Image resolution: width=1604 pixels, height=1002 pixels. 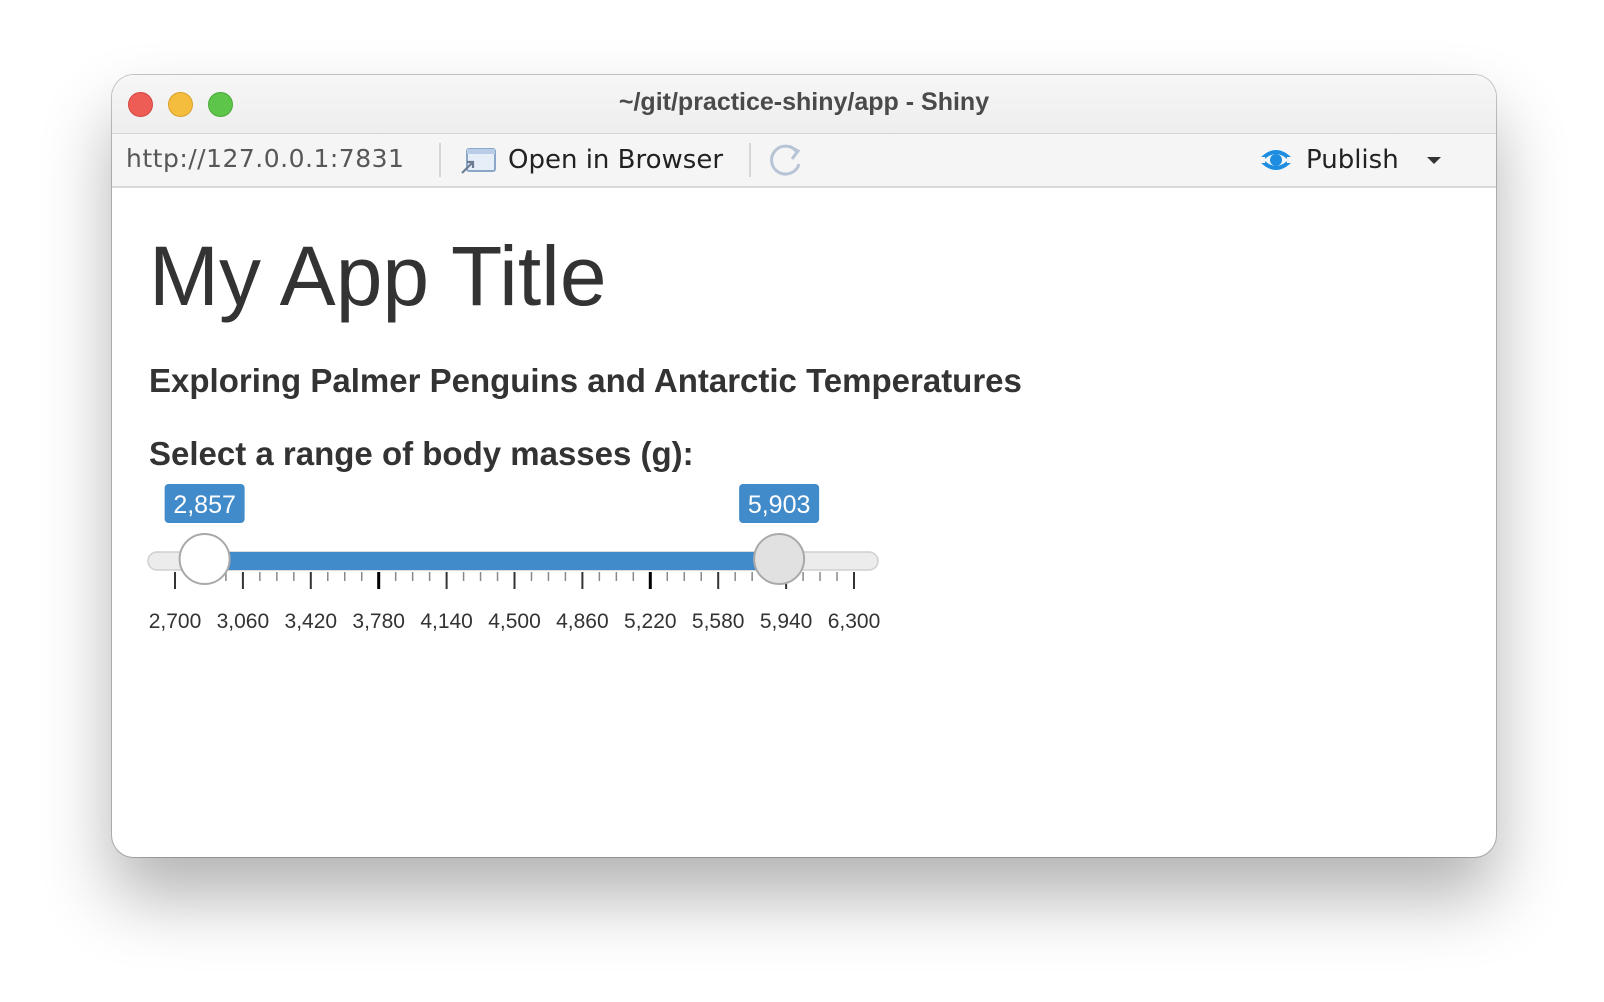 I want to click on publish-dropdown-icon, so click(x=1433, y=160).